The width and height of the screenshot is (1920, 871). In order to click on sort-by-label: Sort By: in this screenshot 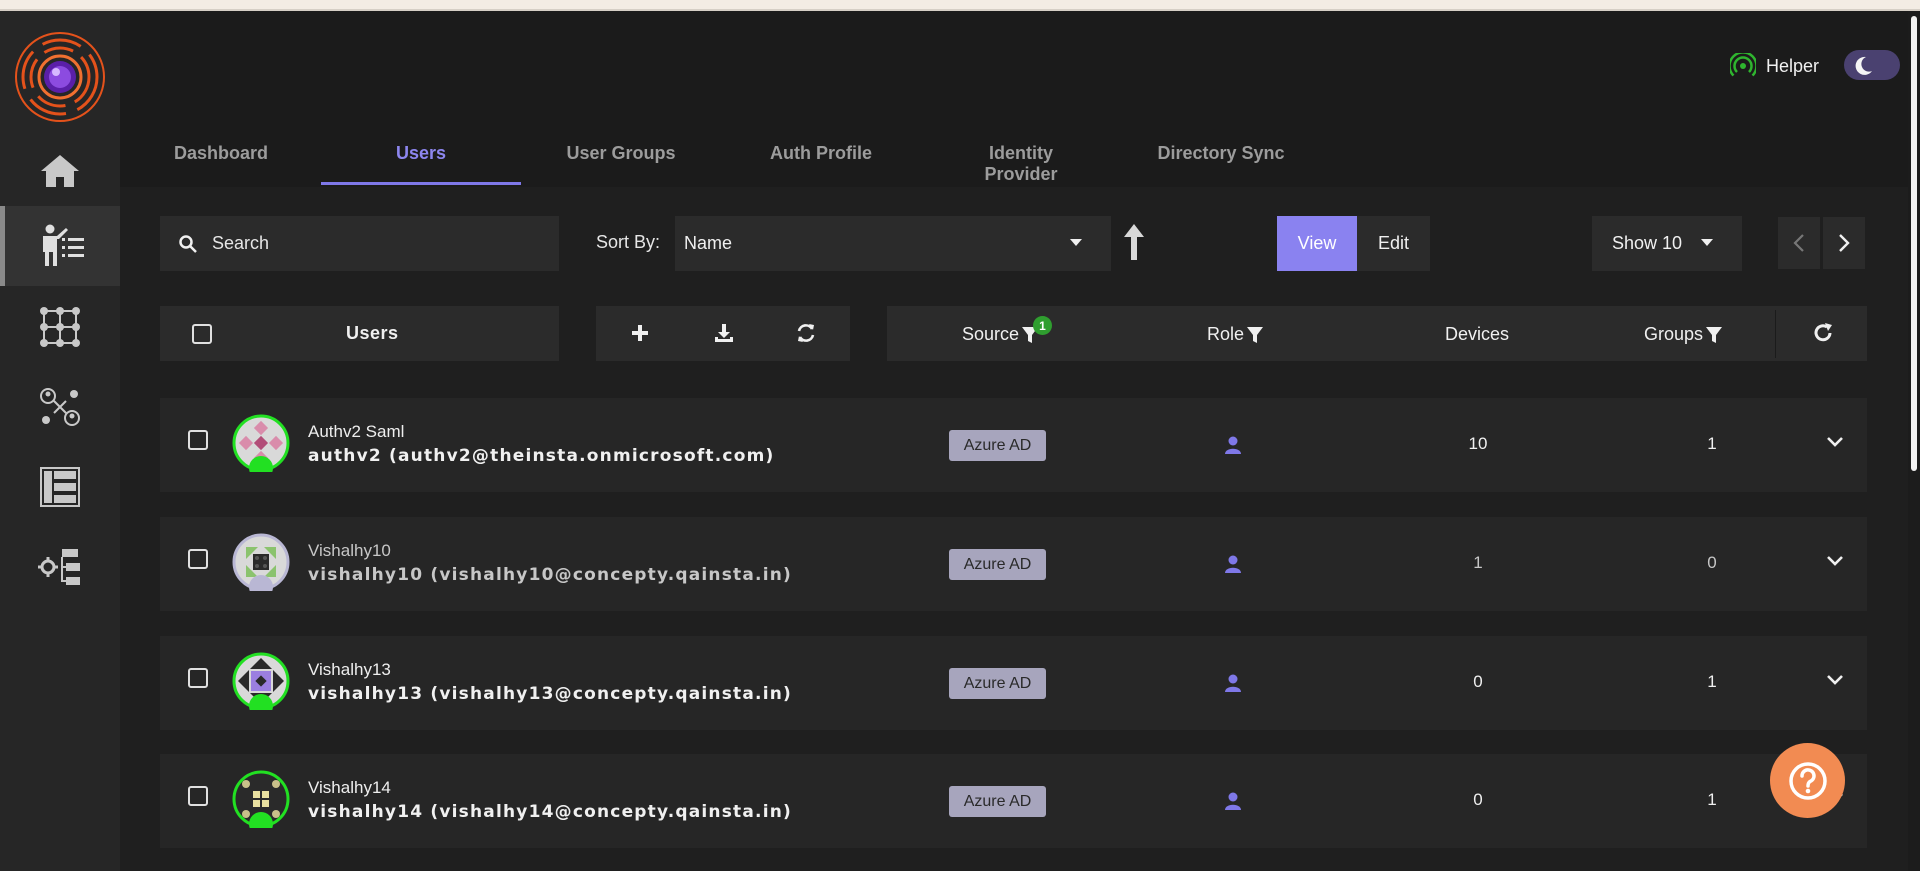, I will do `click(628, 242)`.